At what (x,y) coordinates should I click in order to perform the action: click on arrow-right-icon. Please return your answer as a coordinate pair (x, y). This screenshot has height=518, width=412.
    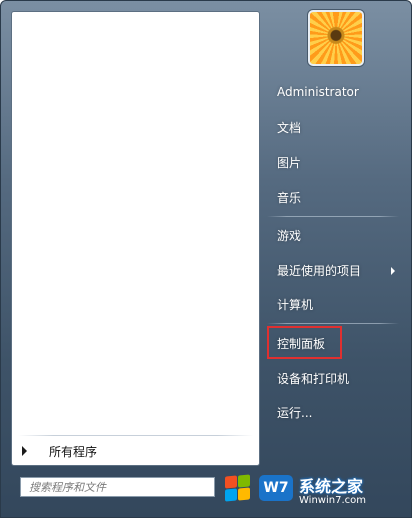
    Looking at the image, I should click on (24, 451).